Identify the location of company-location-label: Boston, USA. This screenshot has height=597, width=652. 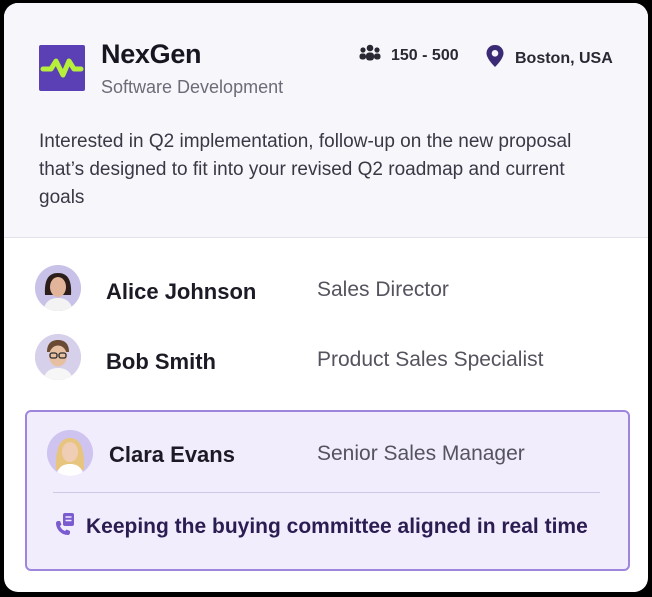
(564, 58).